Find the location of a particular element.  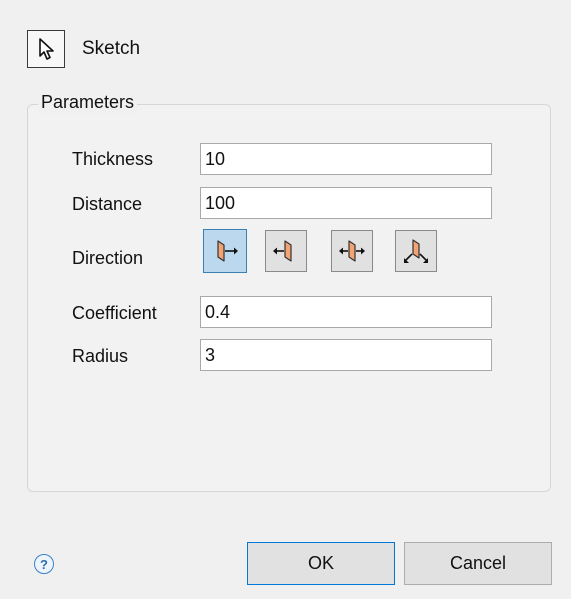

direction-reverse-icon is located at coordinates (286, 251).